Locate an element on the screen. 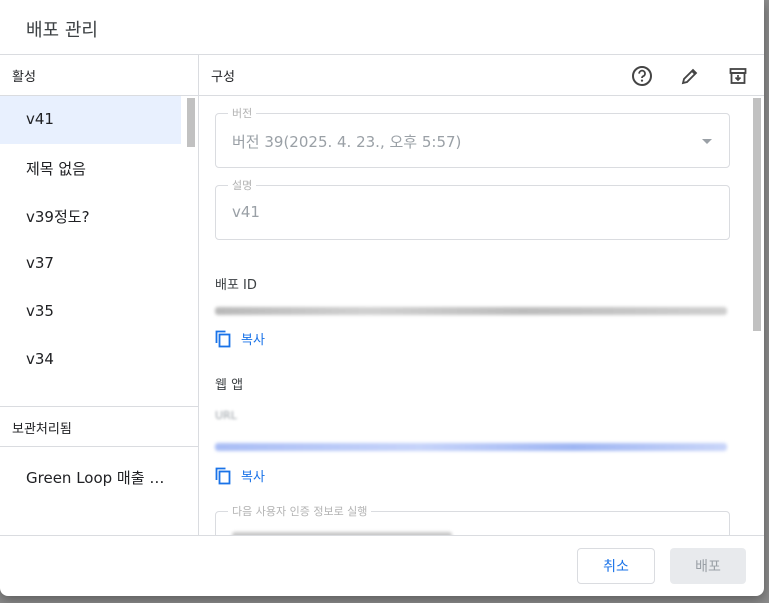 The image size is (769, 603). description-field-value: v41 is located at coordinates (246, 212).